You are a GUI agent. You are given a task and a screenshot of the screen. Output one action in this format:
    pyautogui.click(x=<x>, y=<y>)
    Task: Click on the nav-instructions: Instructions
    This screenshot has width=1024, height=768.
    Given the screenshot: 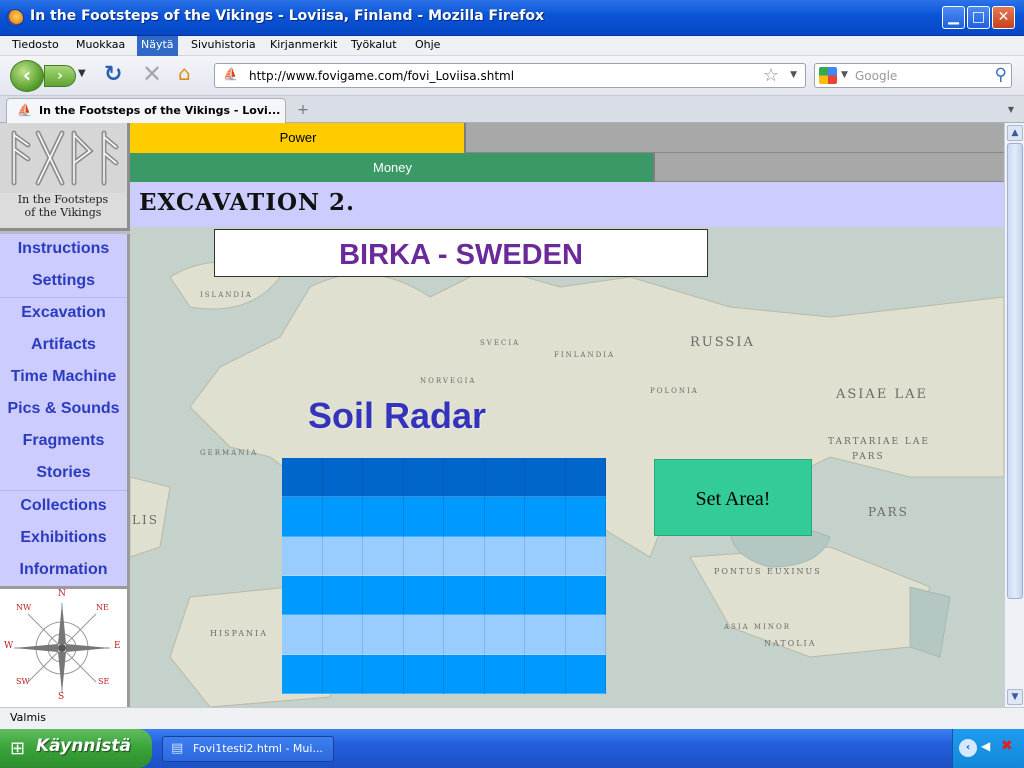 What is the action you would take?
    pyautogui.click(x=63, y=250)
    